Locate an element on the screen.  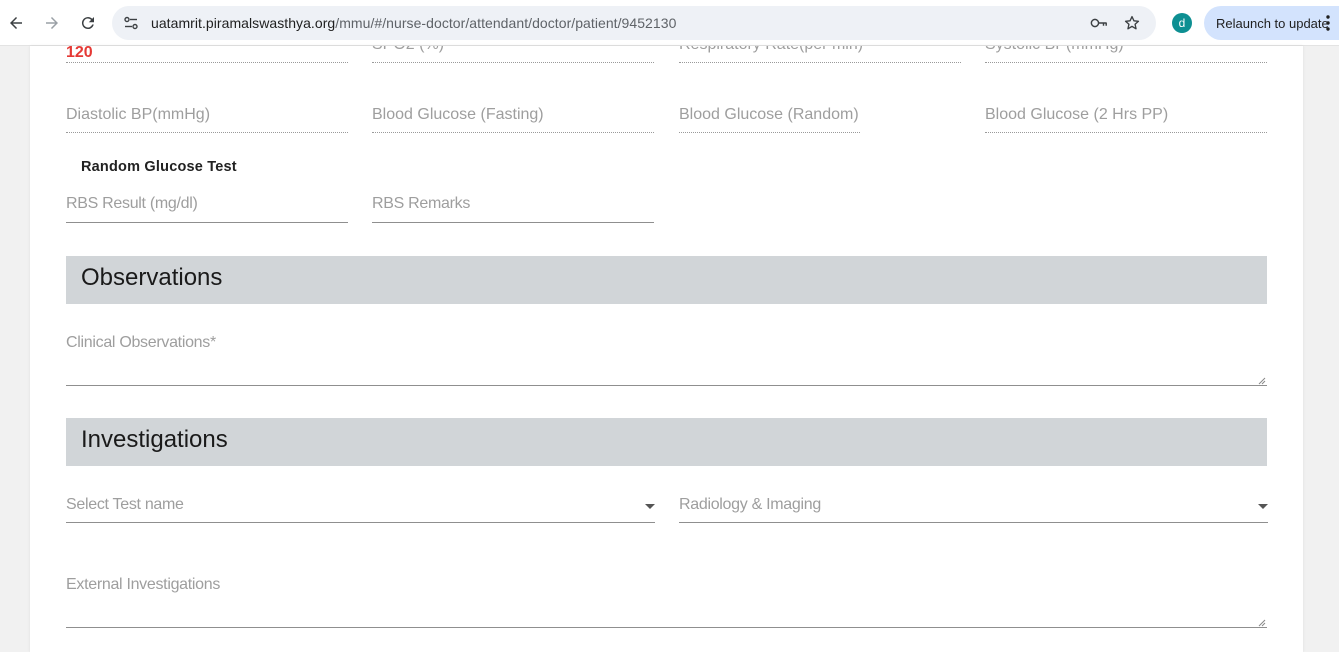
forward-button is located at coordinates (52, 23).